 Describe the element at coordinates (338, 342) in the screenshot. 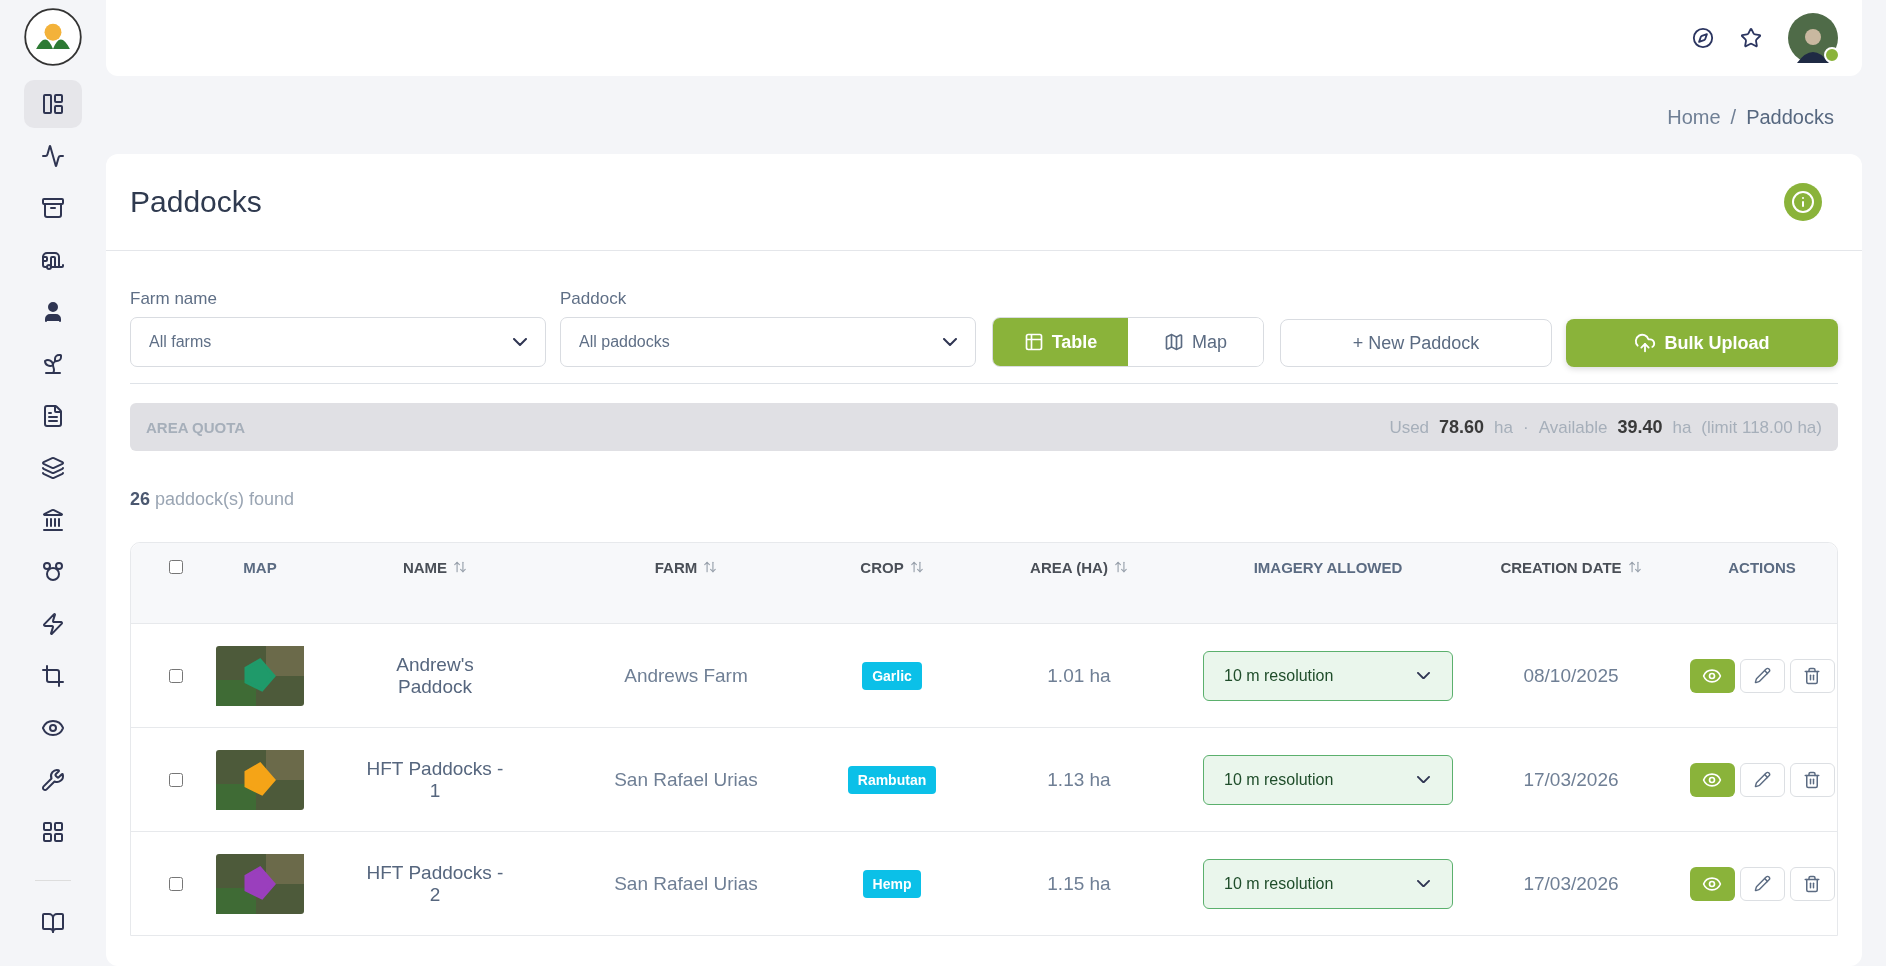

I see `filter-select: All farms` at that location.